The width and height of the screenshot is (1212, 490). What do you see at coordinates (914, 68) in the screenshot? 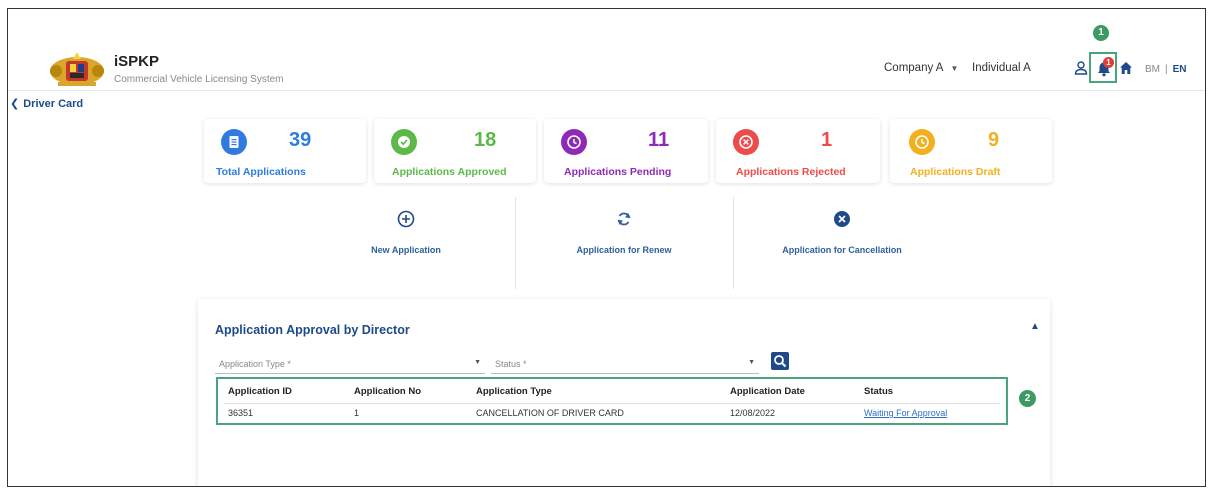
I see `company-label: Company A` at bounding box center [914, 68].